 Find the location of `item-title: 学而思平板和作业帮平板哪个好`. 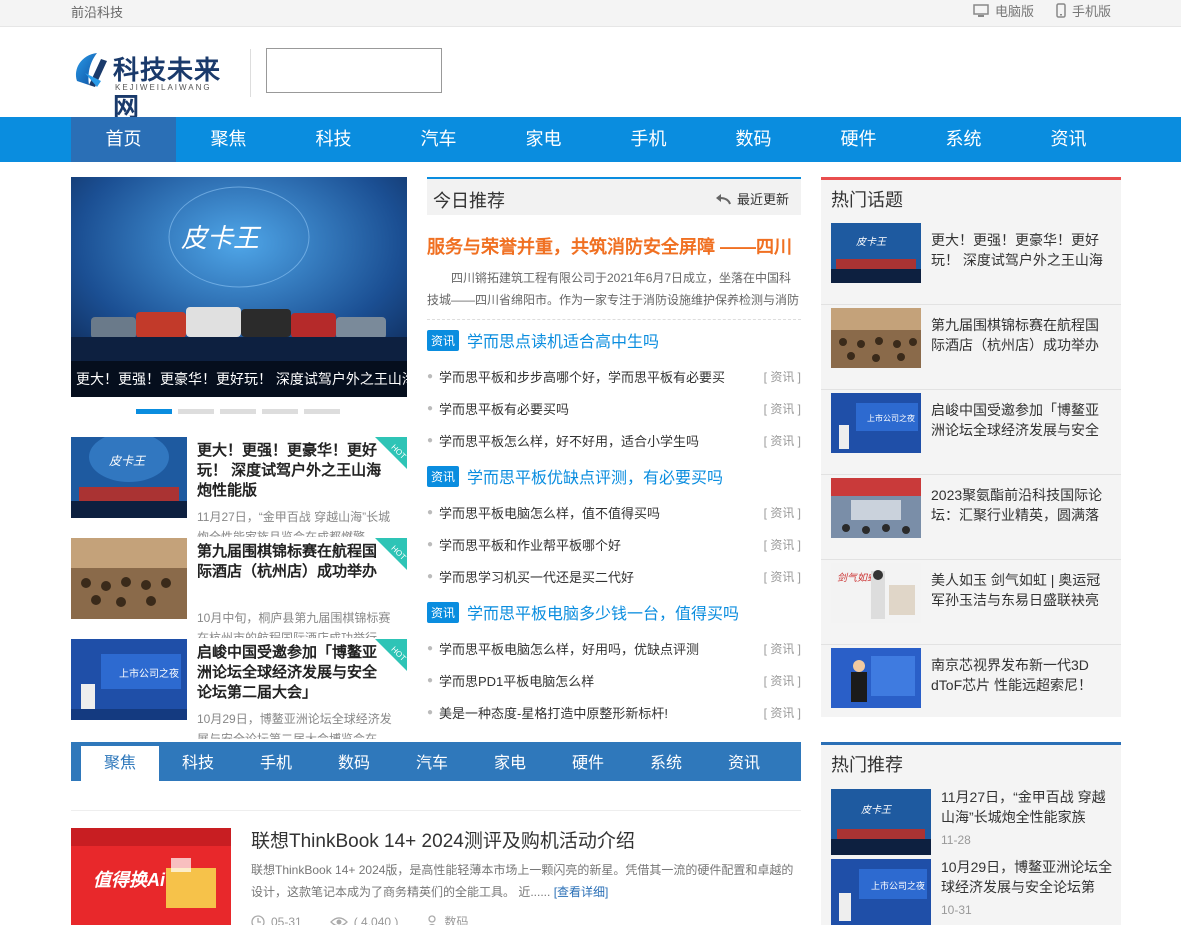

item-title: 学而思平板和作业帮平板哪个好 is located at coordinates (530, 544).